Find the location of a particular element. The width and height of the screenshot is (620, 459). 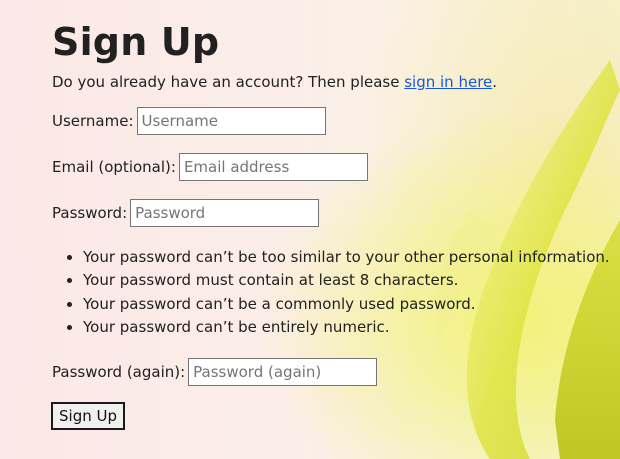

page-title: Sign Up is located at coordinates (136, 42).